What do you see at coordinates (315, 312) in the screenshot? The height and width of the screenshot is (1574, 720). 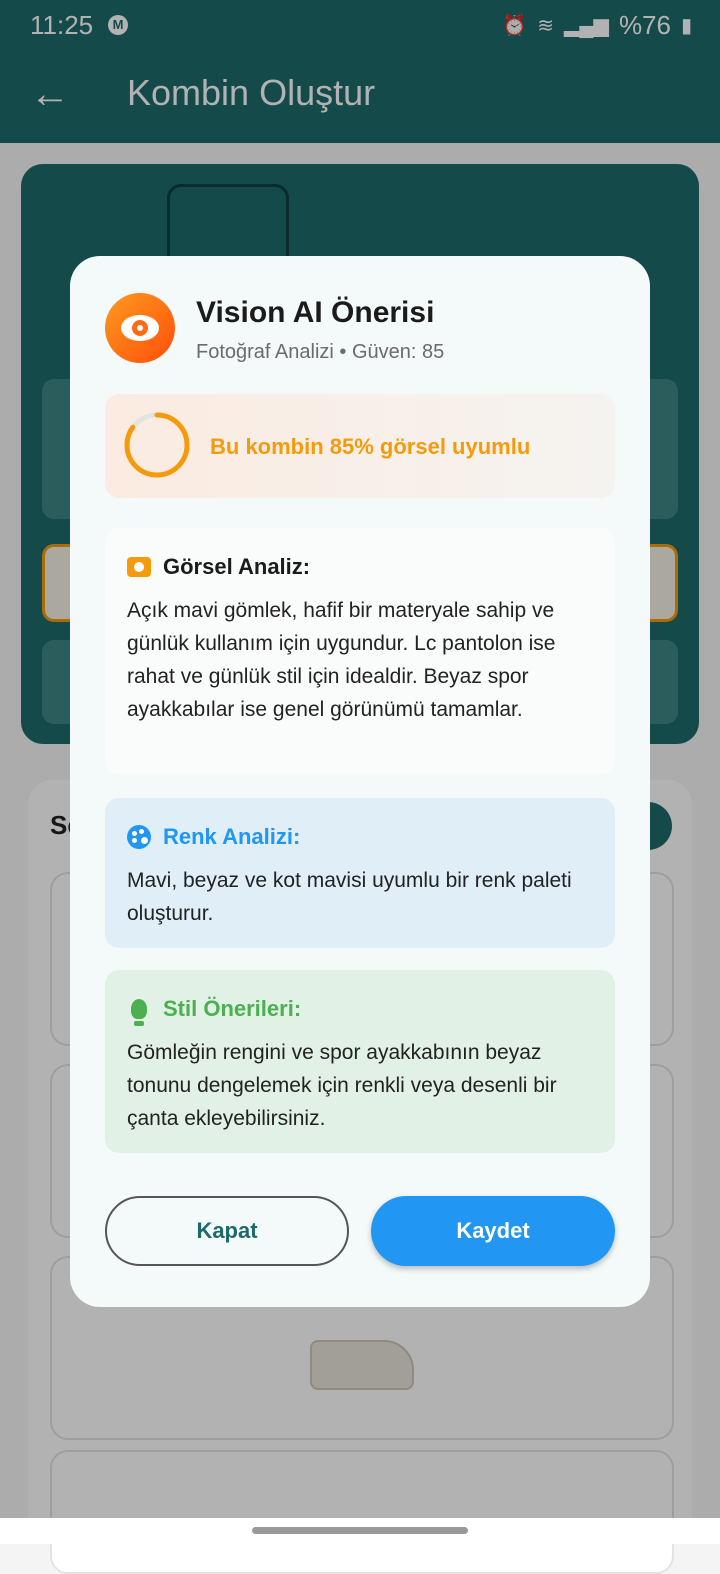 I see `dialog-title: Vision AI Önerisi` at bounding box center [315, 312].